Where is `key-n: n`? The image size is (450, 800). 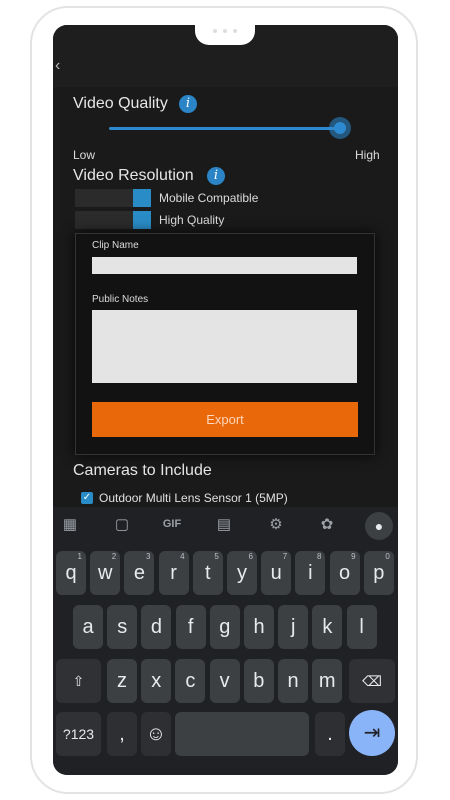 key-n: n is located at coordinates (293, 681).